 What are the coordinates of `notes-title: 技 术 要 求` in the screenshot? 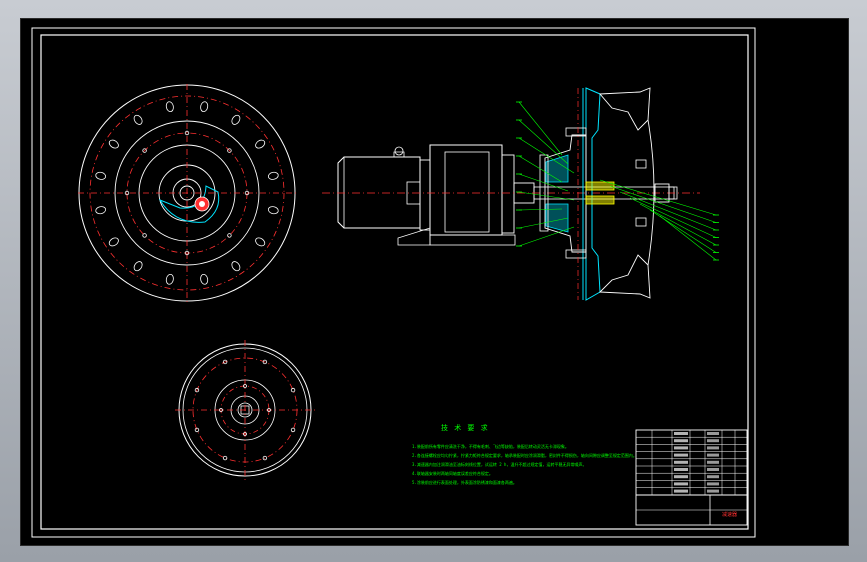 It's located at (465, 428).